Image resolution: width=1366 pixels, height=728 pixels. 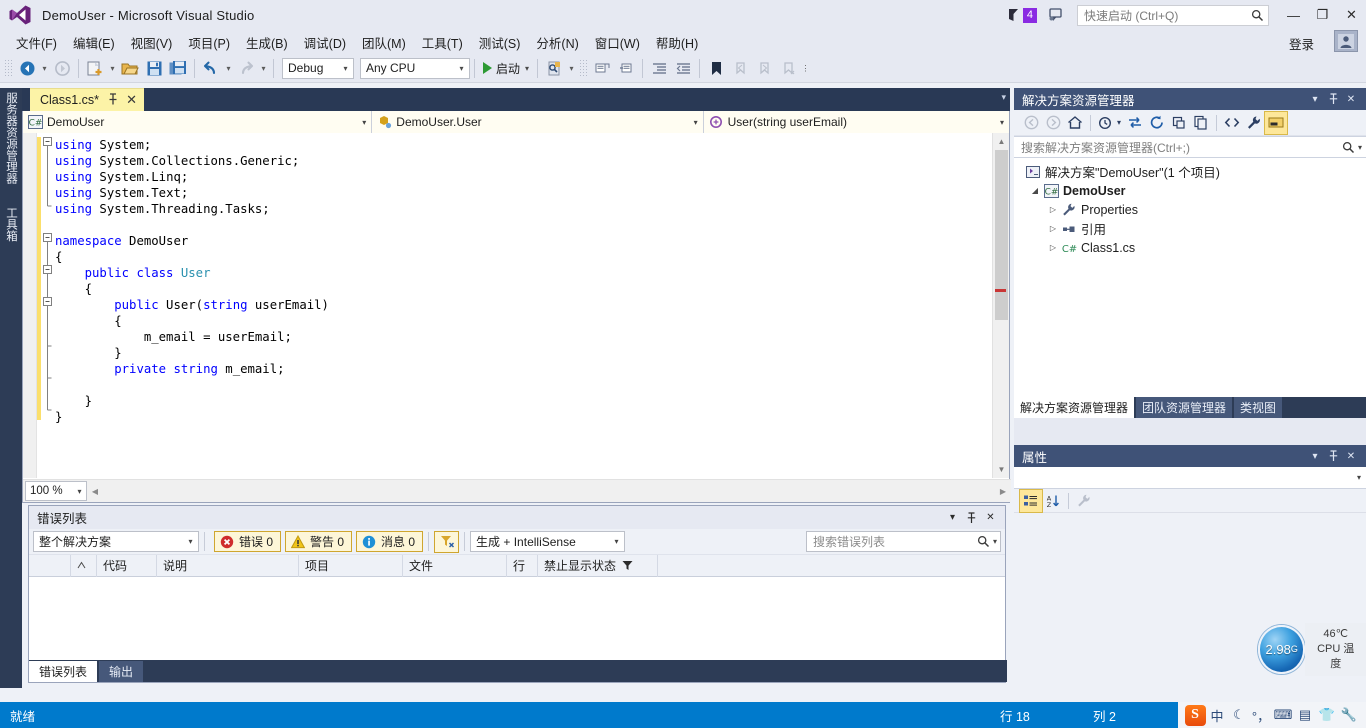 I want to click on column-header-project: 项目, so click(x=351, y=565).